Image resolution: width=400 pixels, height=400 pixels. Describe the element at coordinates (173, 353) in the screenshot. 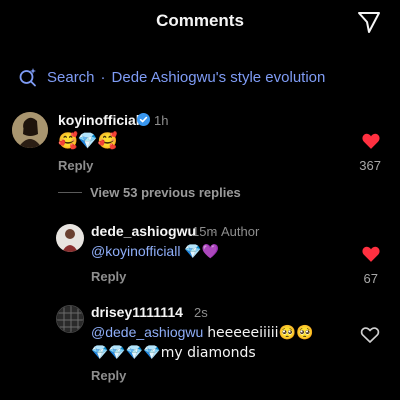

I see `reply-text-line-2: 💎💎💎💎my diamonds` at that location.